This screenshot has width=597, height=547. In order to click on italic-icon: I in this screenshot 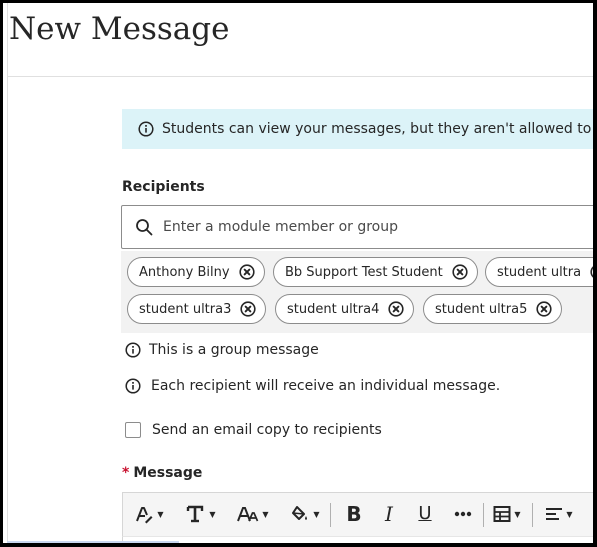, I will do `click(389, 514)`.